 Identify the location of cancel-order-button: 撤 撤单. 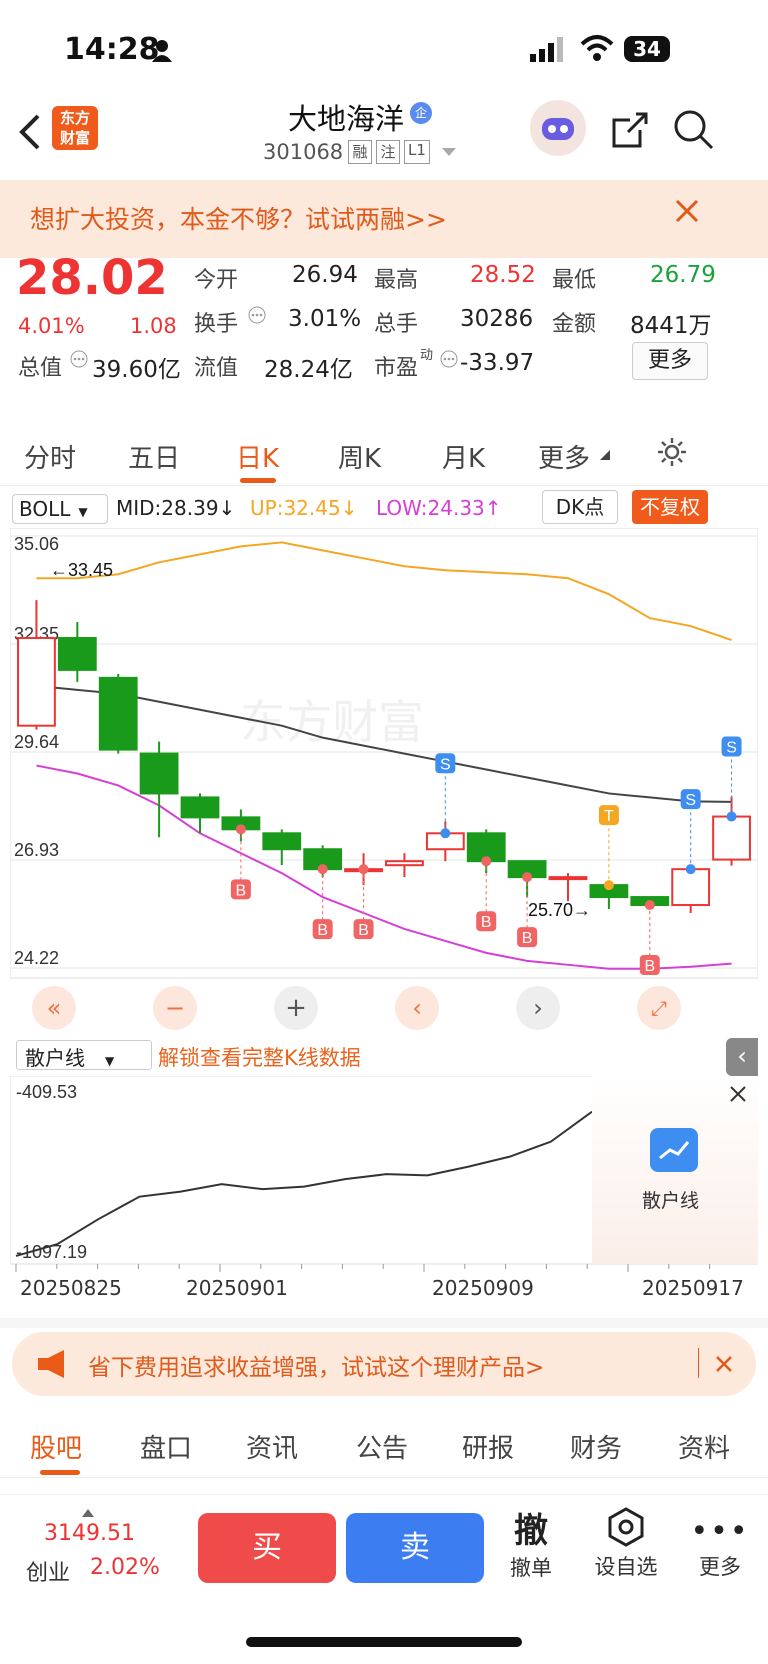
(531, 1542).